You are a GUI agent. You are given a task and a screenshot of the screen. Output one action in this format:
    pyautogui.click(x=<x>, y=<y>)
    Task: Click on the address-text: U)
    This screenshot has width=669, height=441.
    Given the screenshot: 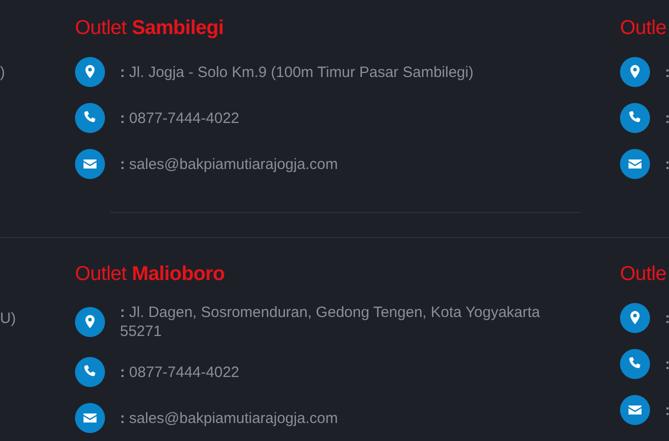 What is the action you would take?
    pyautogui.click(x=8, y=318)
    